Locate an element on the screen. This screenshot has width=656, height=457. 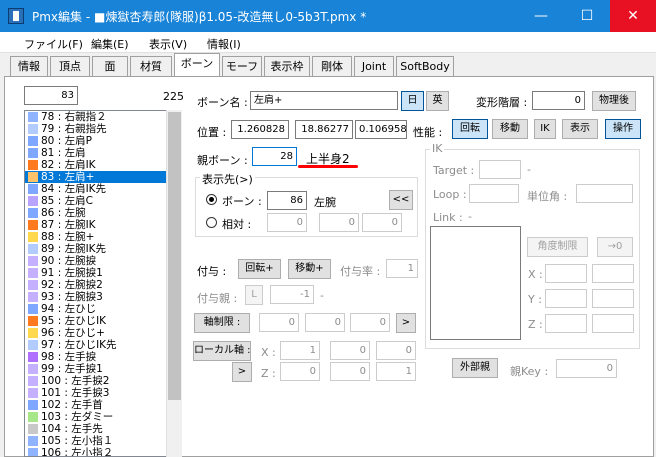
bone-list-item: 101 : 左手捩3 is located at coordinates (103, 393).